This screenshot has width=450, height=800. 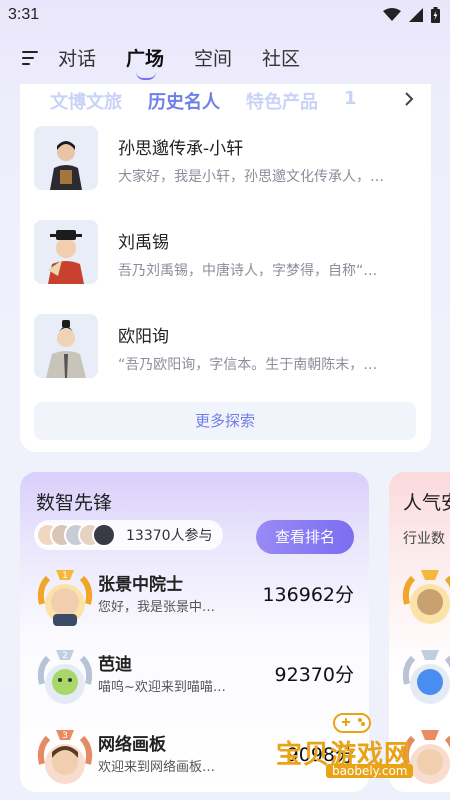 I want to click on tab-community: 社区, so click(x=281, y=57).